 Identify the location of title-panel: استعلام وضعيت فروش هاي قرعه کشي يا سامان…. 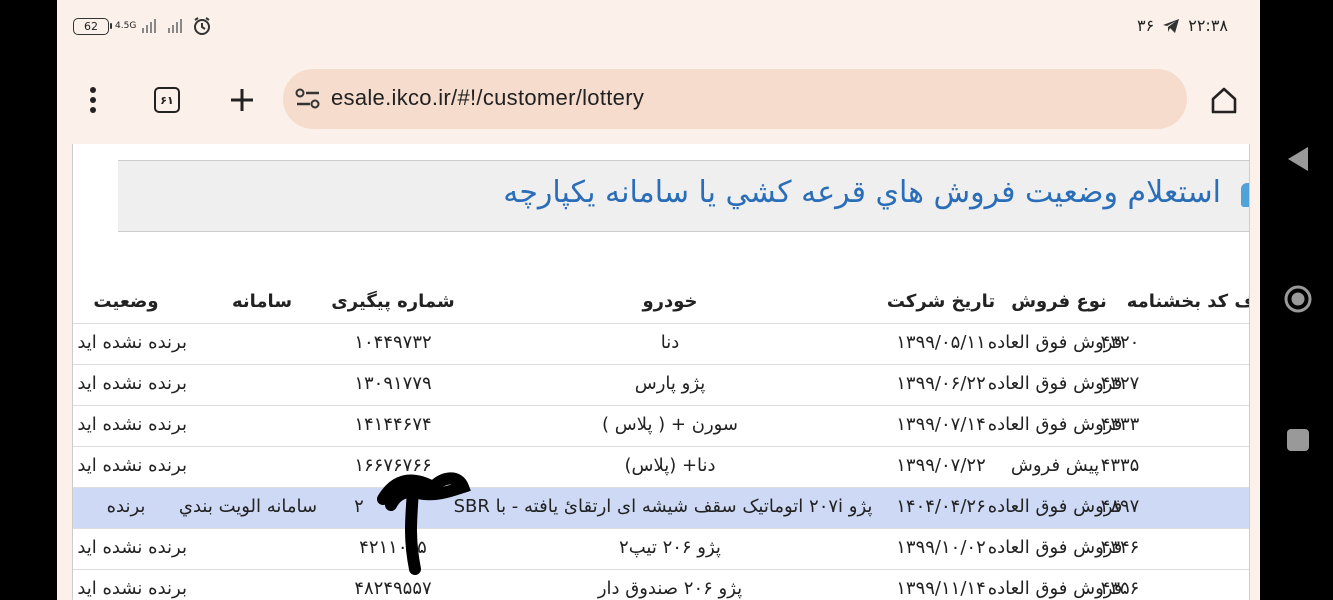
(683, 196).